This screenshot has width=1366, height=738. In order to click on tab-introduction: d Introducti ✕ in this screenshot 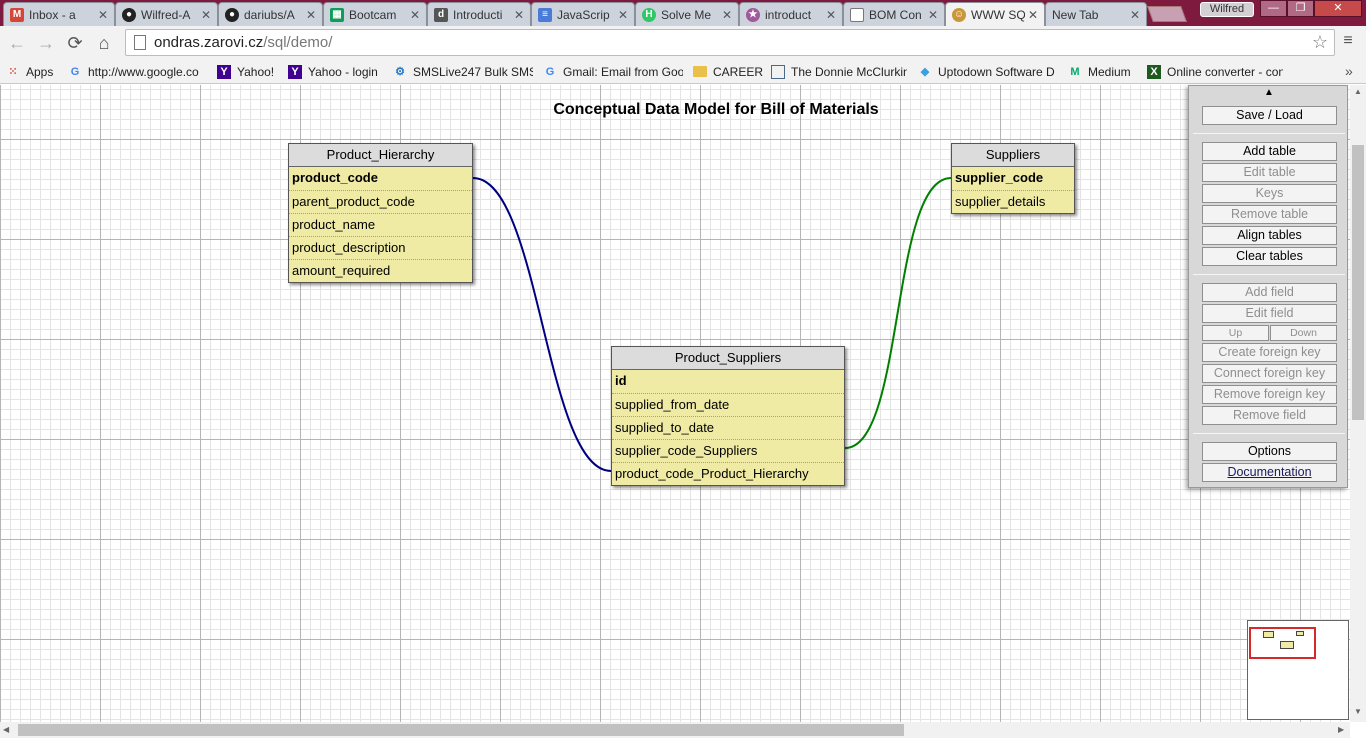, I will do `click(479, 14)`.